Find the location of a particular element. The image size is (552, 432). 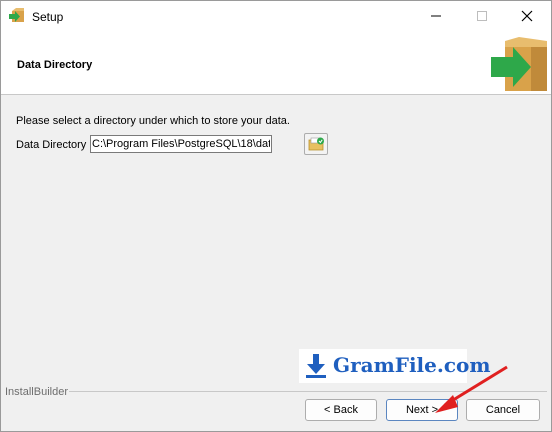

maximize-icon is located at coordinates (482, 16).